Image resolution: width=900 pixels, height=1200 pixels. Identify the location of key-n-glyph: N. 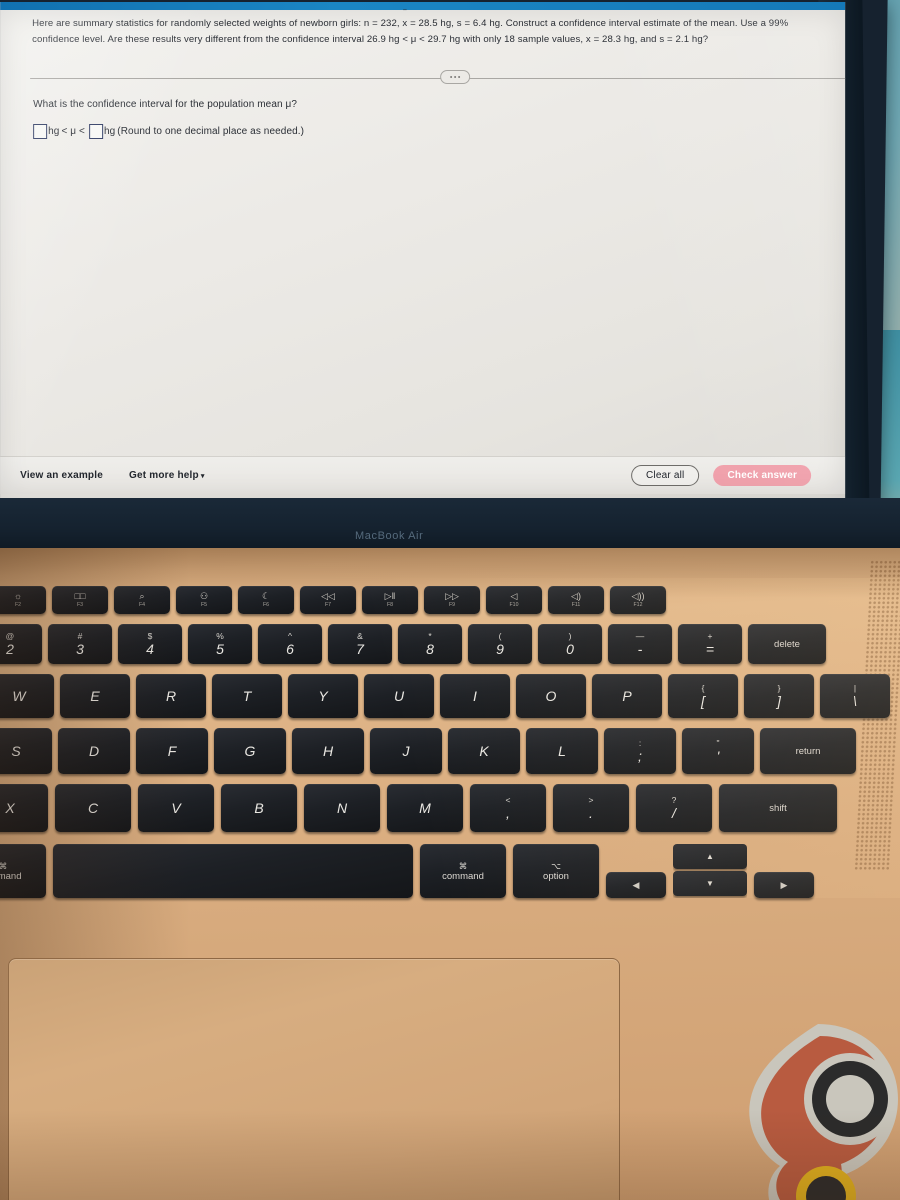
(342, 808).